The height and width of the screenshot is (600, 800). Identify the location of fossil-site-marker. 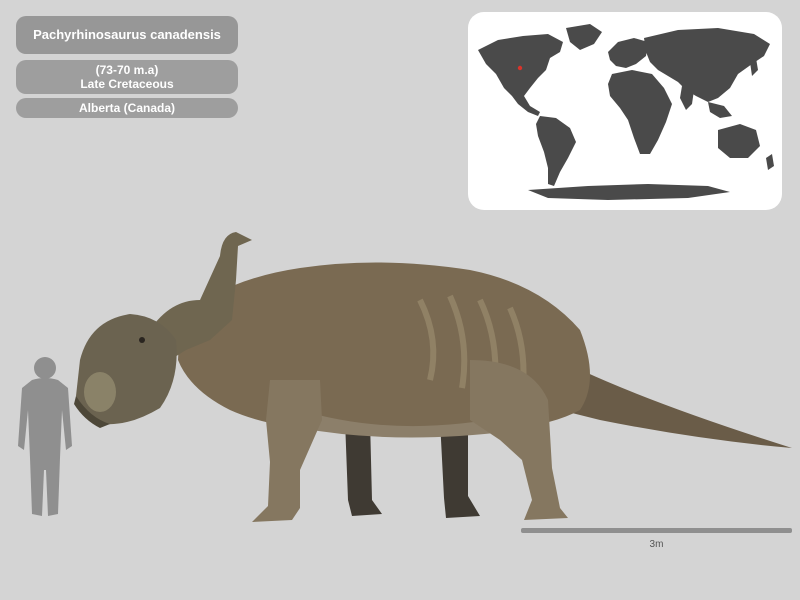
(520, 68).